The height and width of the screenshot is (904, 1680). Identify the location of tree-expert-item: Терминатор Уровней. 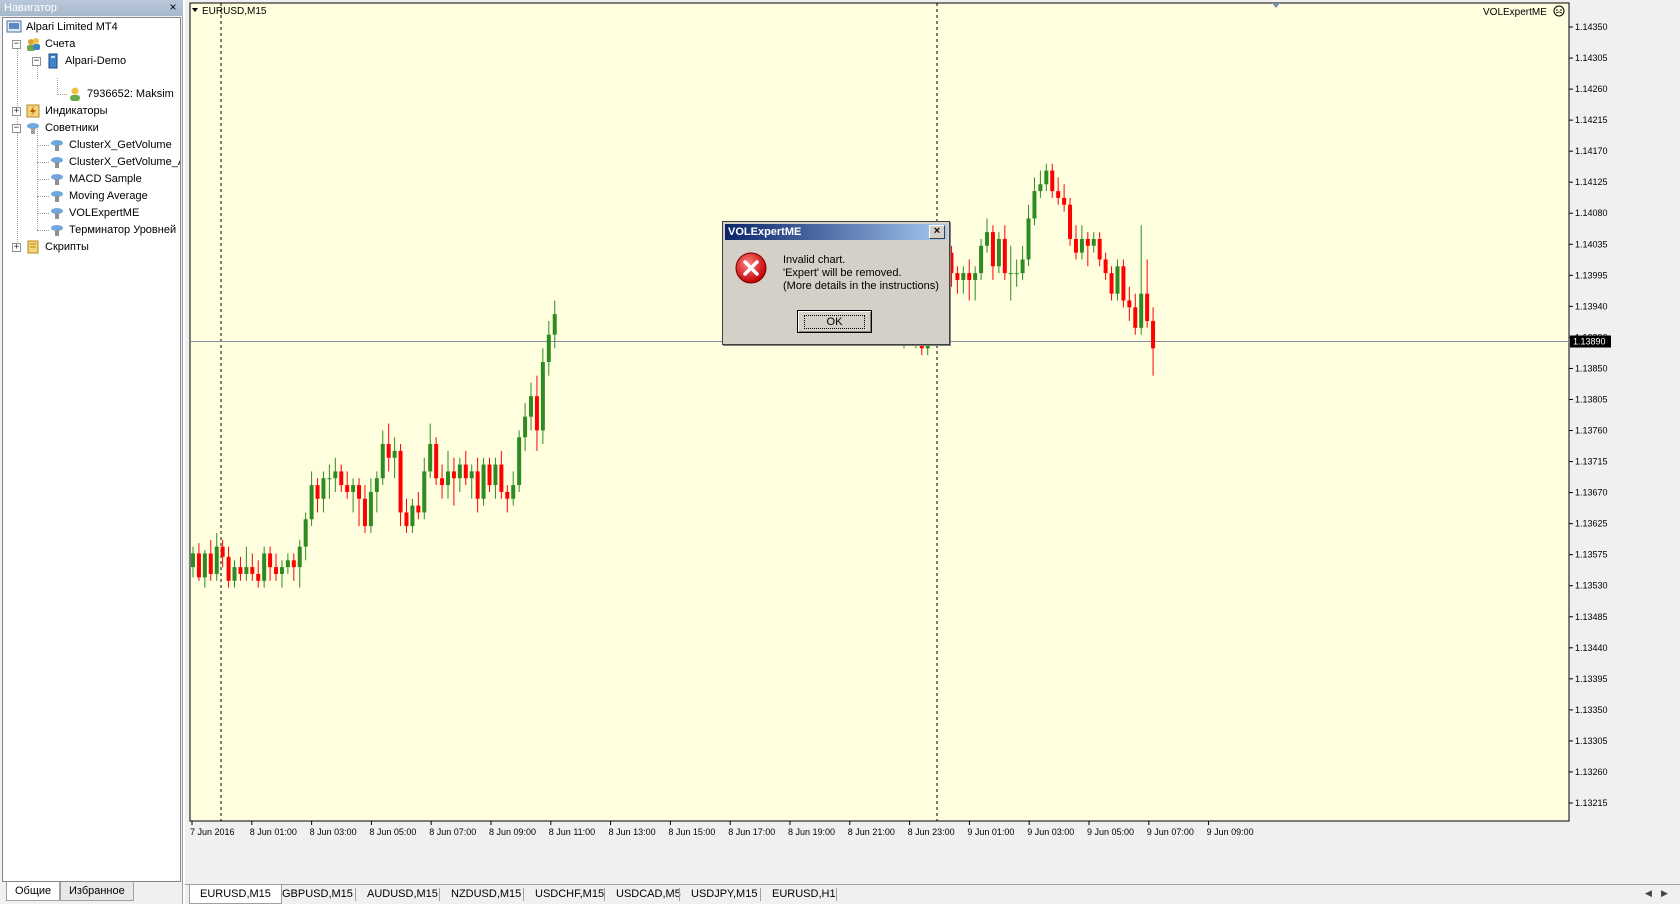
(112, 230).